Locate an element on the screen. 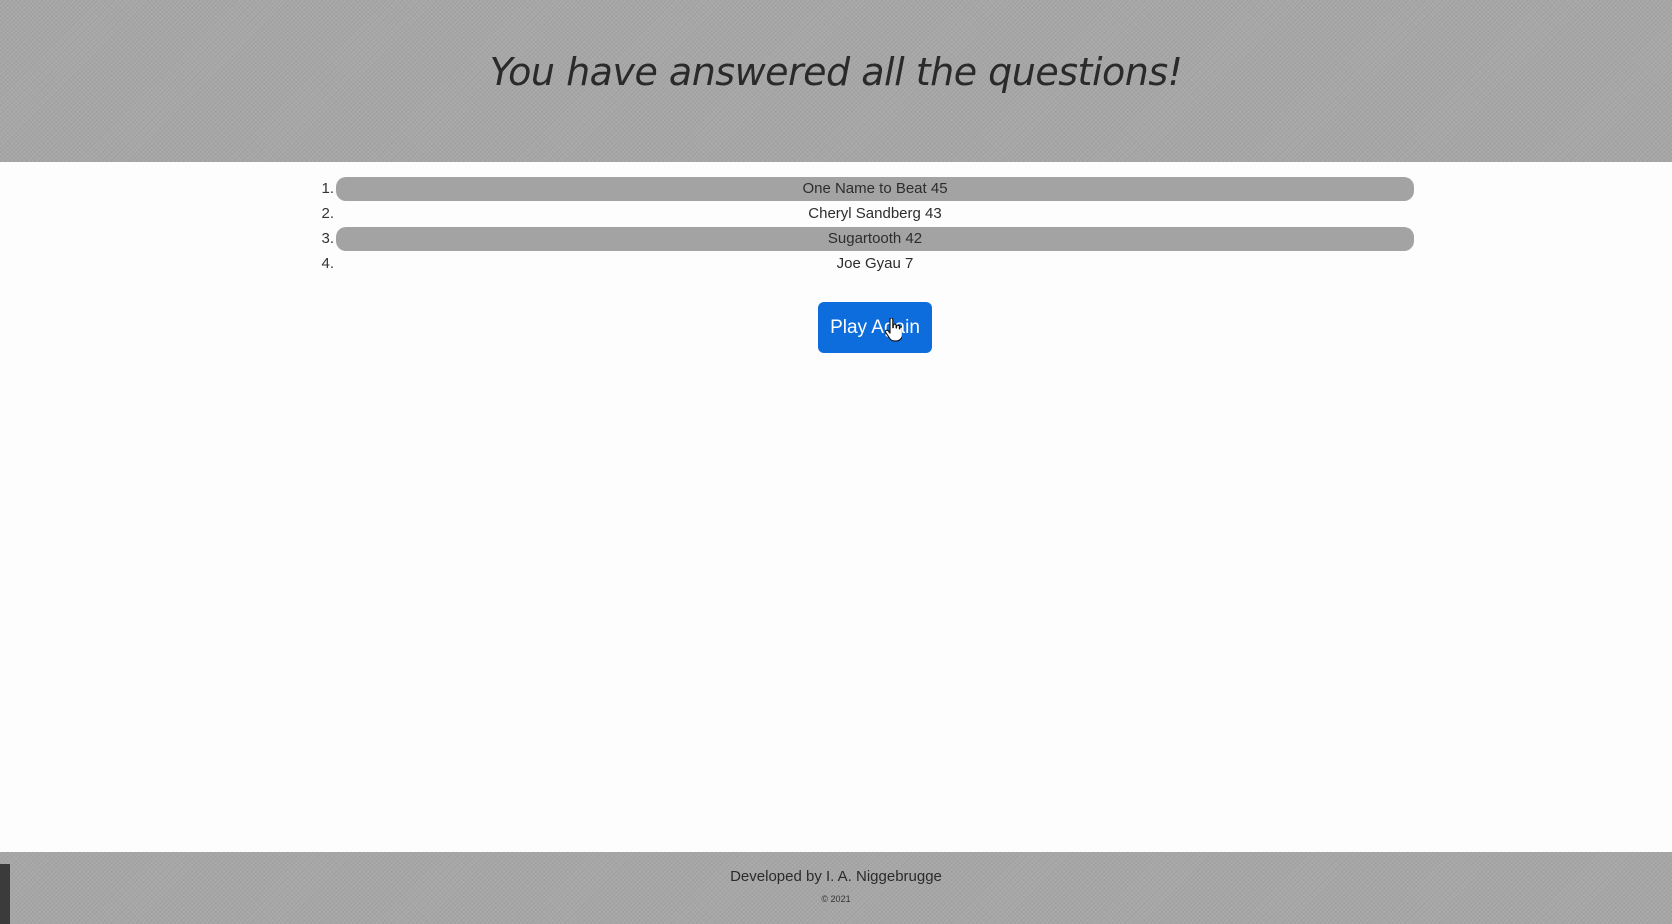 The image size is (1672, 924). highscore-row: 3. Sugartooth 42 is located at coordinates (836, 238).